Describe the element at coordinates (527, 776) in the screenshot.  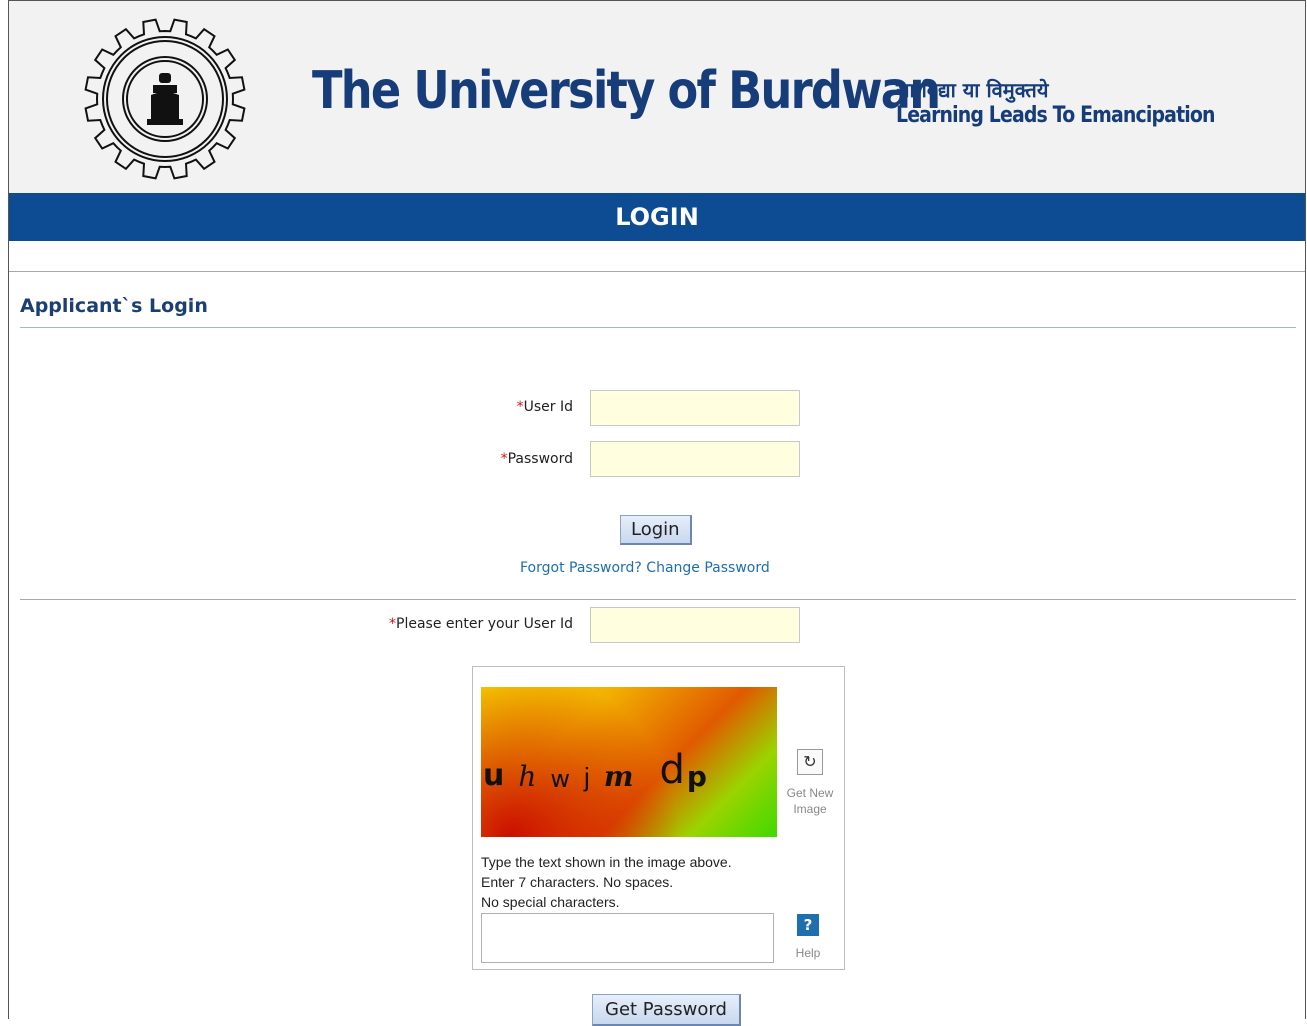
I see `captcha-char: h` at that location.